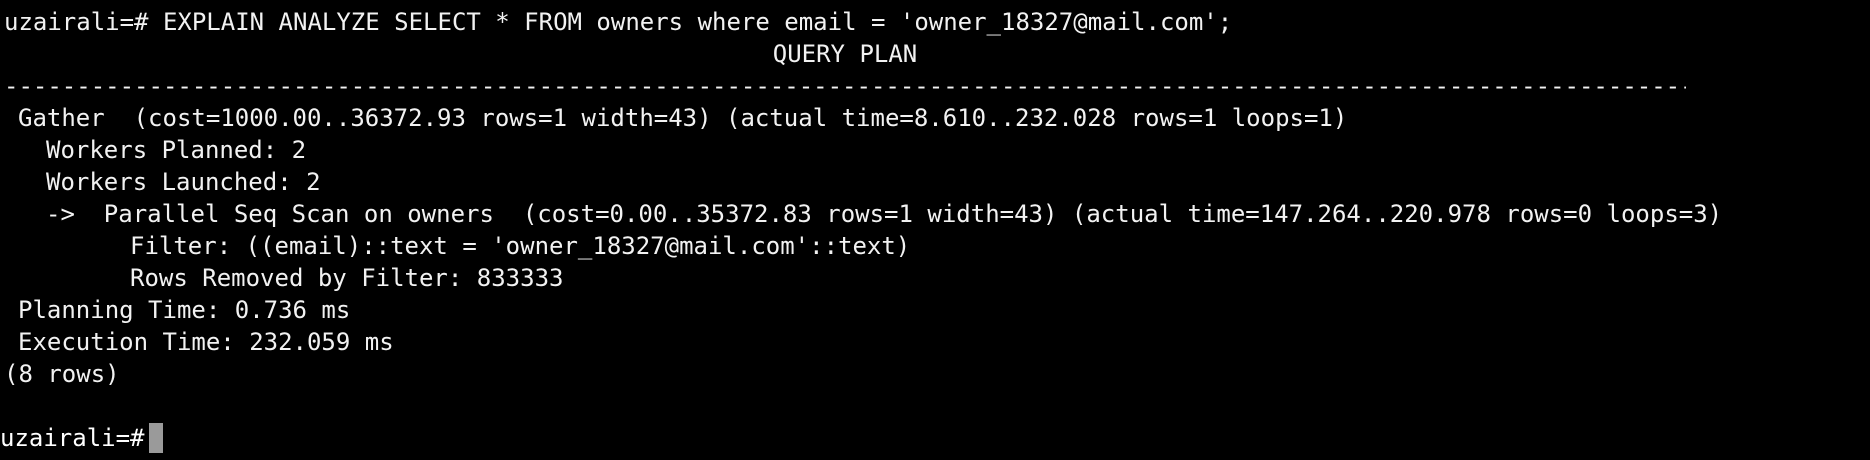 Image resolution: width=1870 pixels, height=460 pixels. What do you see at coordinates (845, 54) in the screenshot?
I see `column-header: QUERY PLAN` at bounding box center [845, 54].